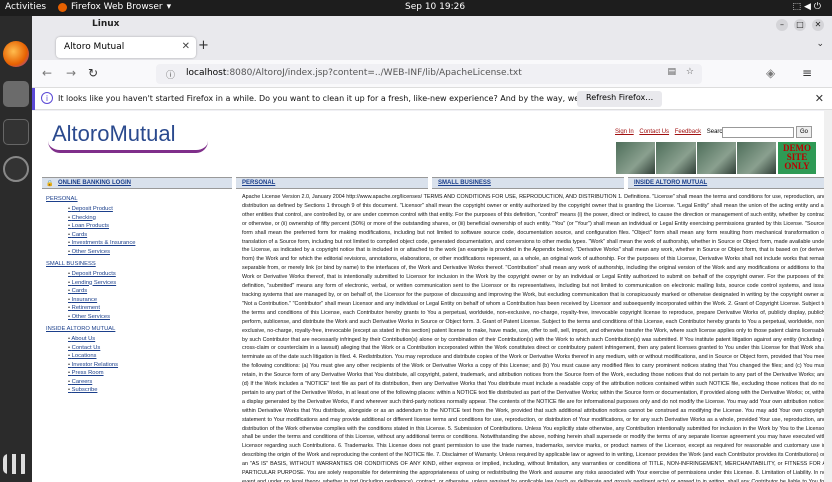 The height and width of the screenshot is (482, 832). I want to click on firefox-dock-icon, so click(16, 54).